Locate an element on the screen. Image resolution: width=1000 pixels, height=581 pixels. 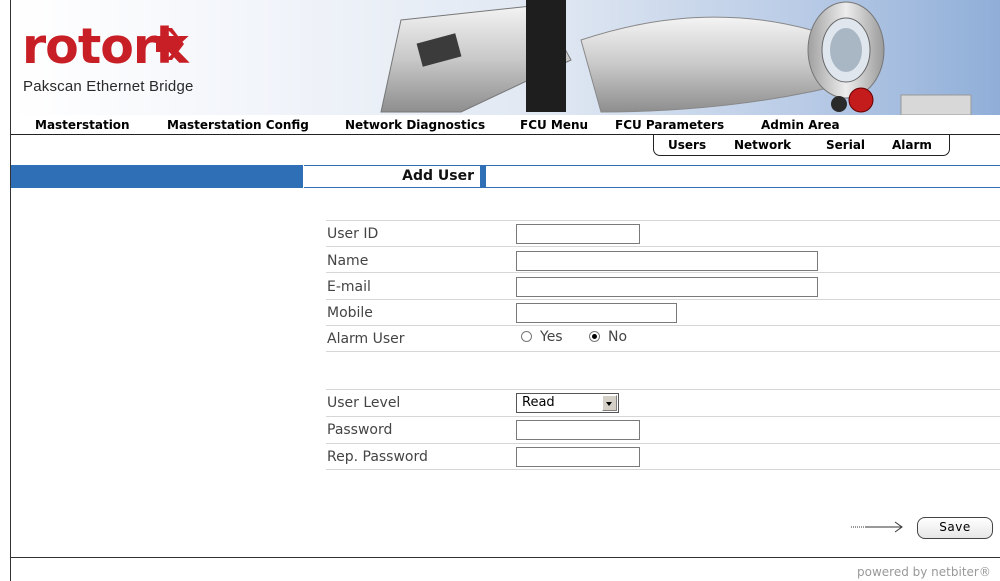
subnav-serial: Serial is located at coordinates (845, 145).